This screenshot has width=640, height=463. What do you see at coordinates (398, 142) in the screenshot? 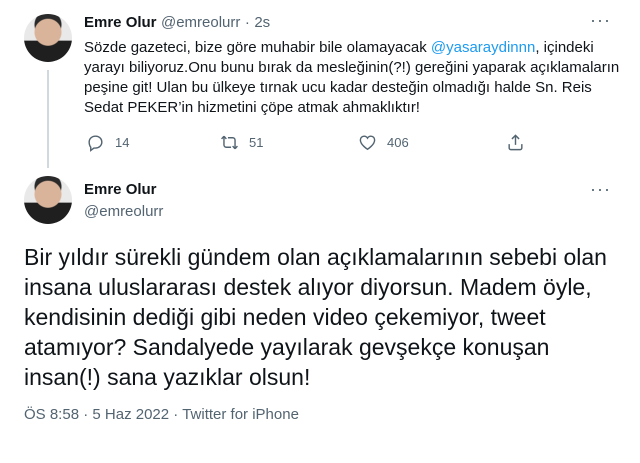
I see `like-count: 406` at bounding box center [398, 142].